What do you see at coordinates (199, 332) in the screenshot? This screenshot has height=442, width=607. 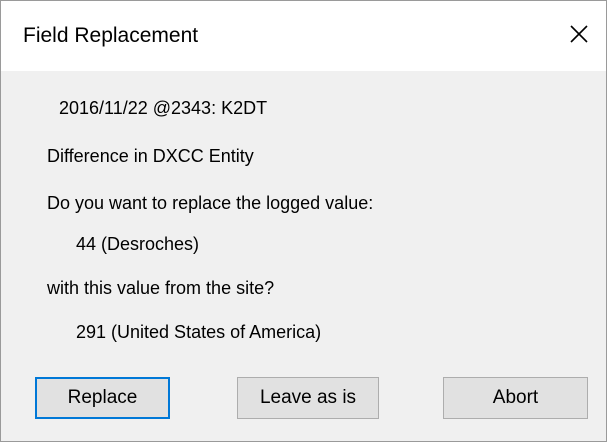 I see `site-value: 291 (United States of America)` at bounding box center [199, 332].